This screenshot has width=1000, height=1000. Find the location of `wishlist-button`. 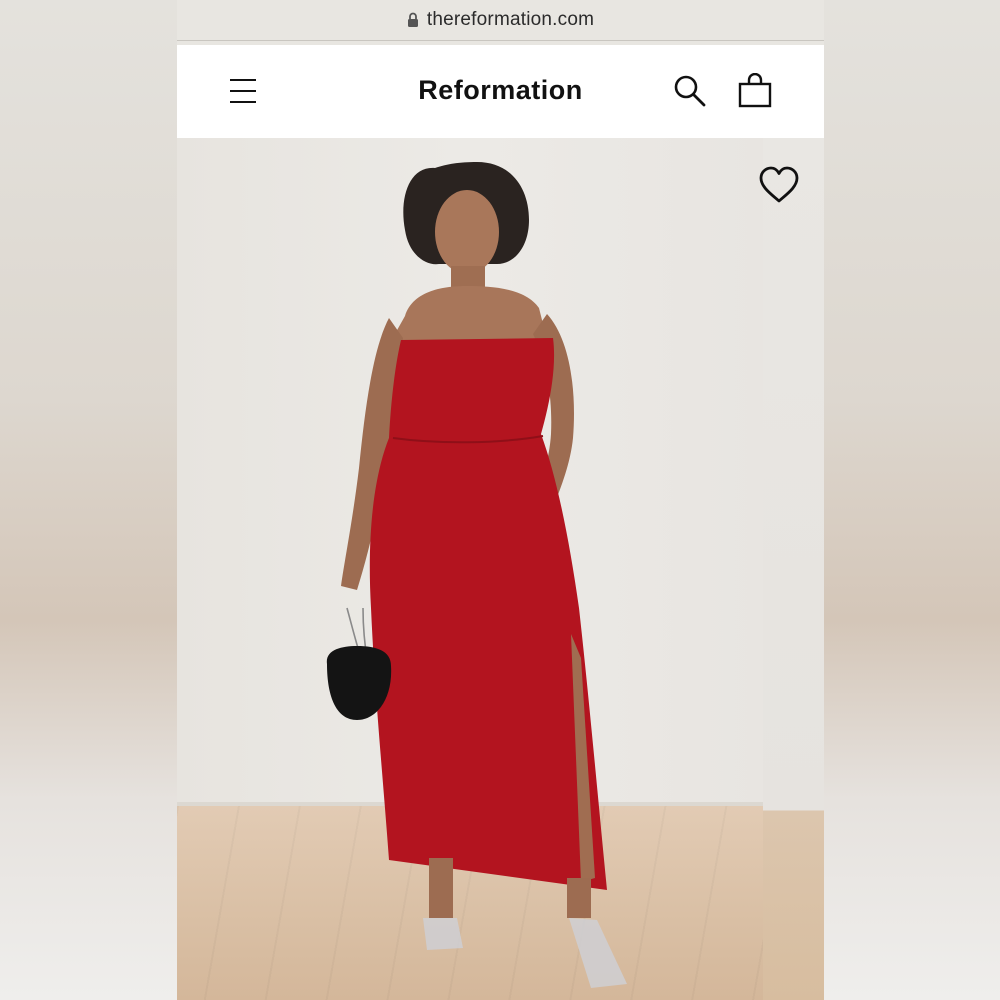

wishlist-button is located at coordinates (779, 186).